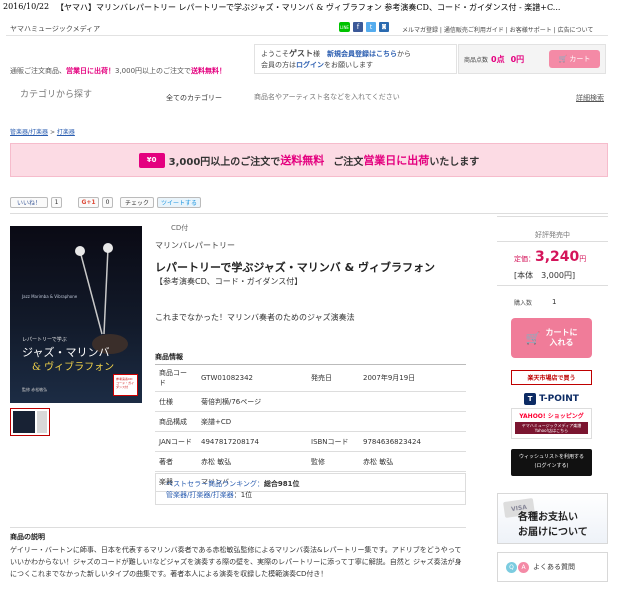 This screenshot has width=640, height=595. I want to click on breadcrumb: 管楽器/打楽器 > 打楽器, so click(42, 132).